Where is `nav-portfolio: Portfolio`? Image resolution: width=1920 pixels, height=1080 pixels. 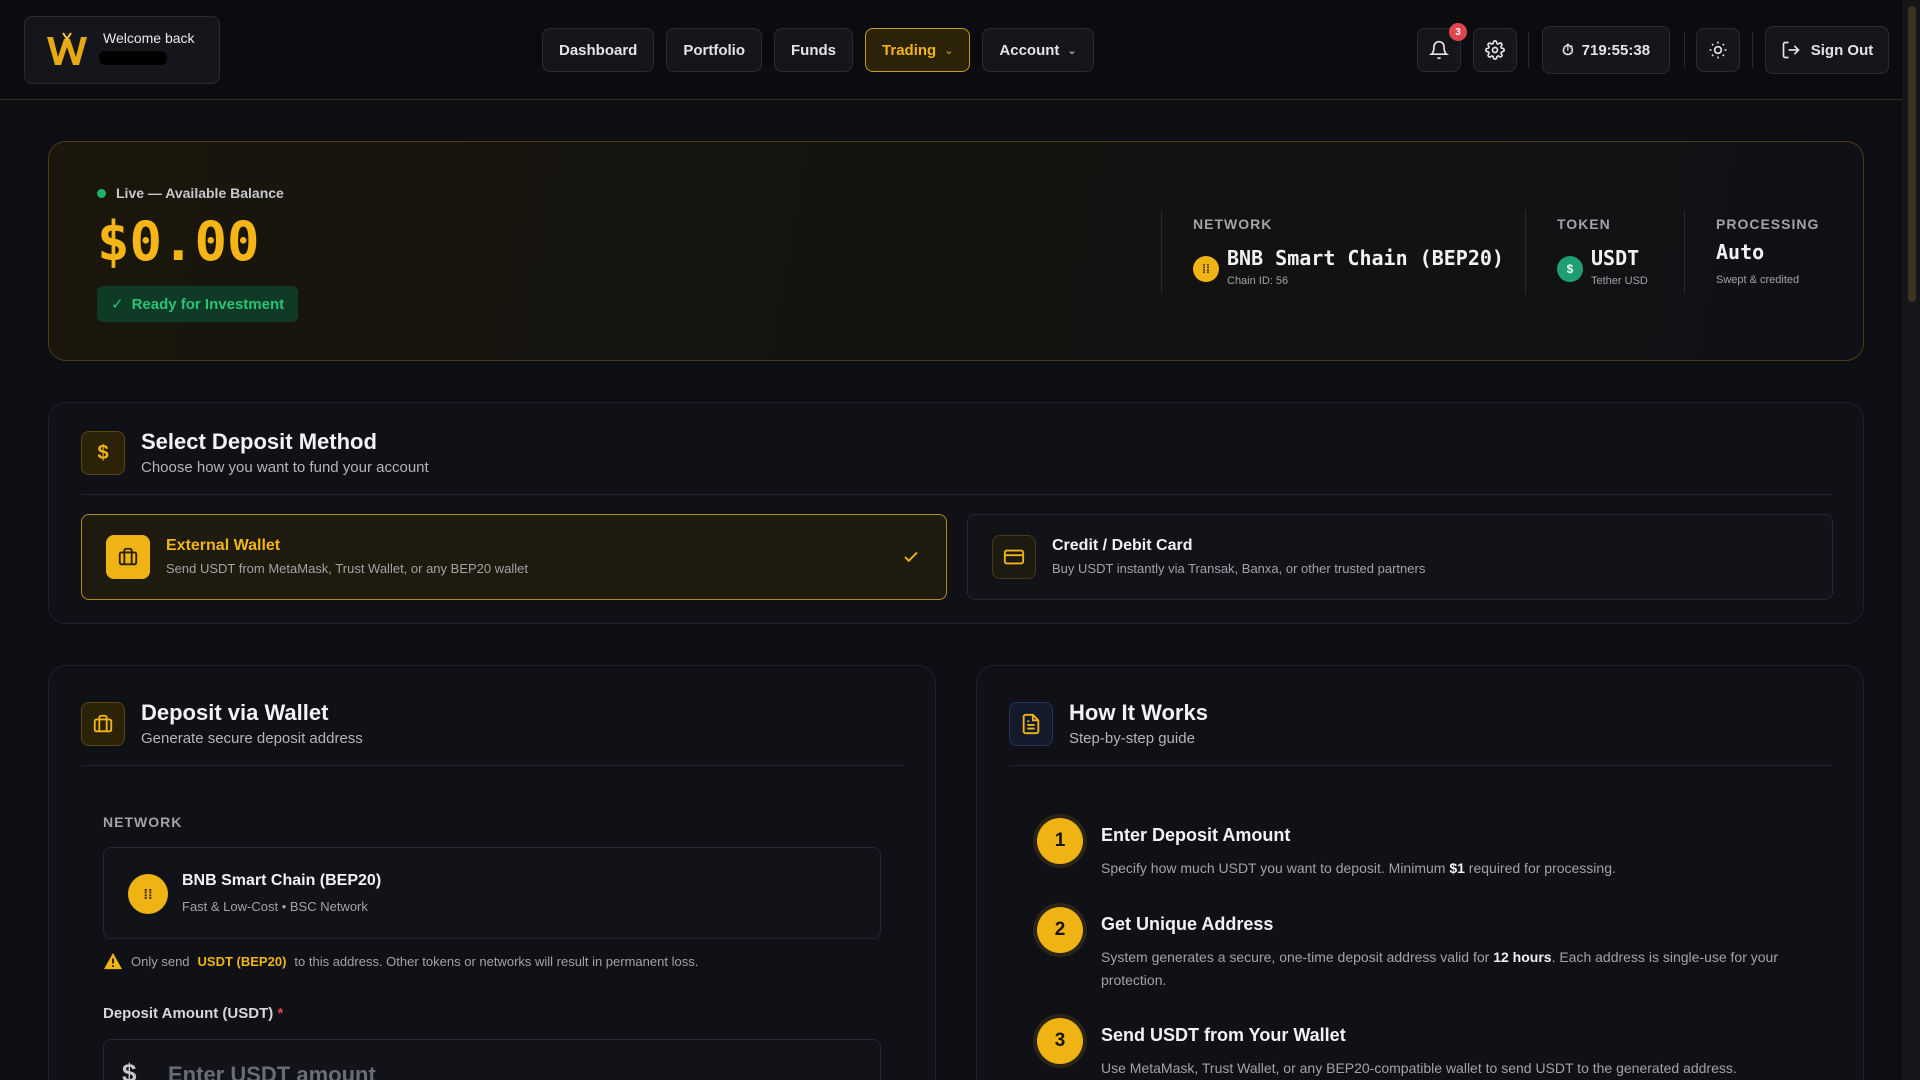
nav-portfolio: Portfolio is located at coordinates (714, 50).